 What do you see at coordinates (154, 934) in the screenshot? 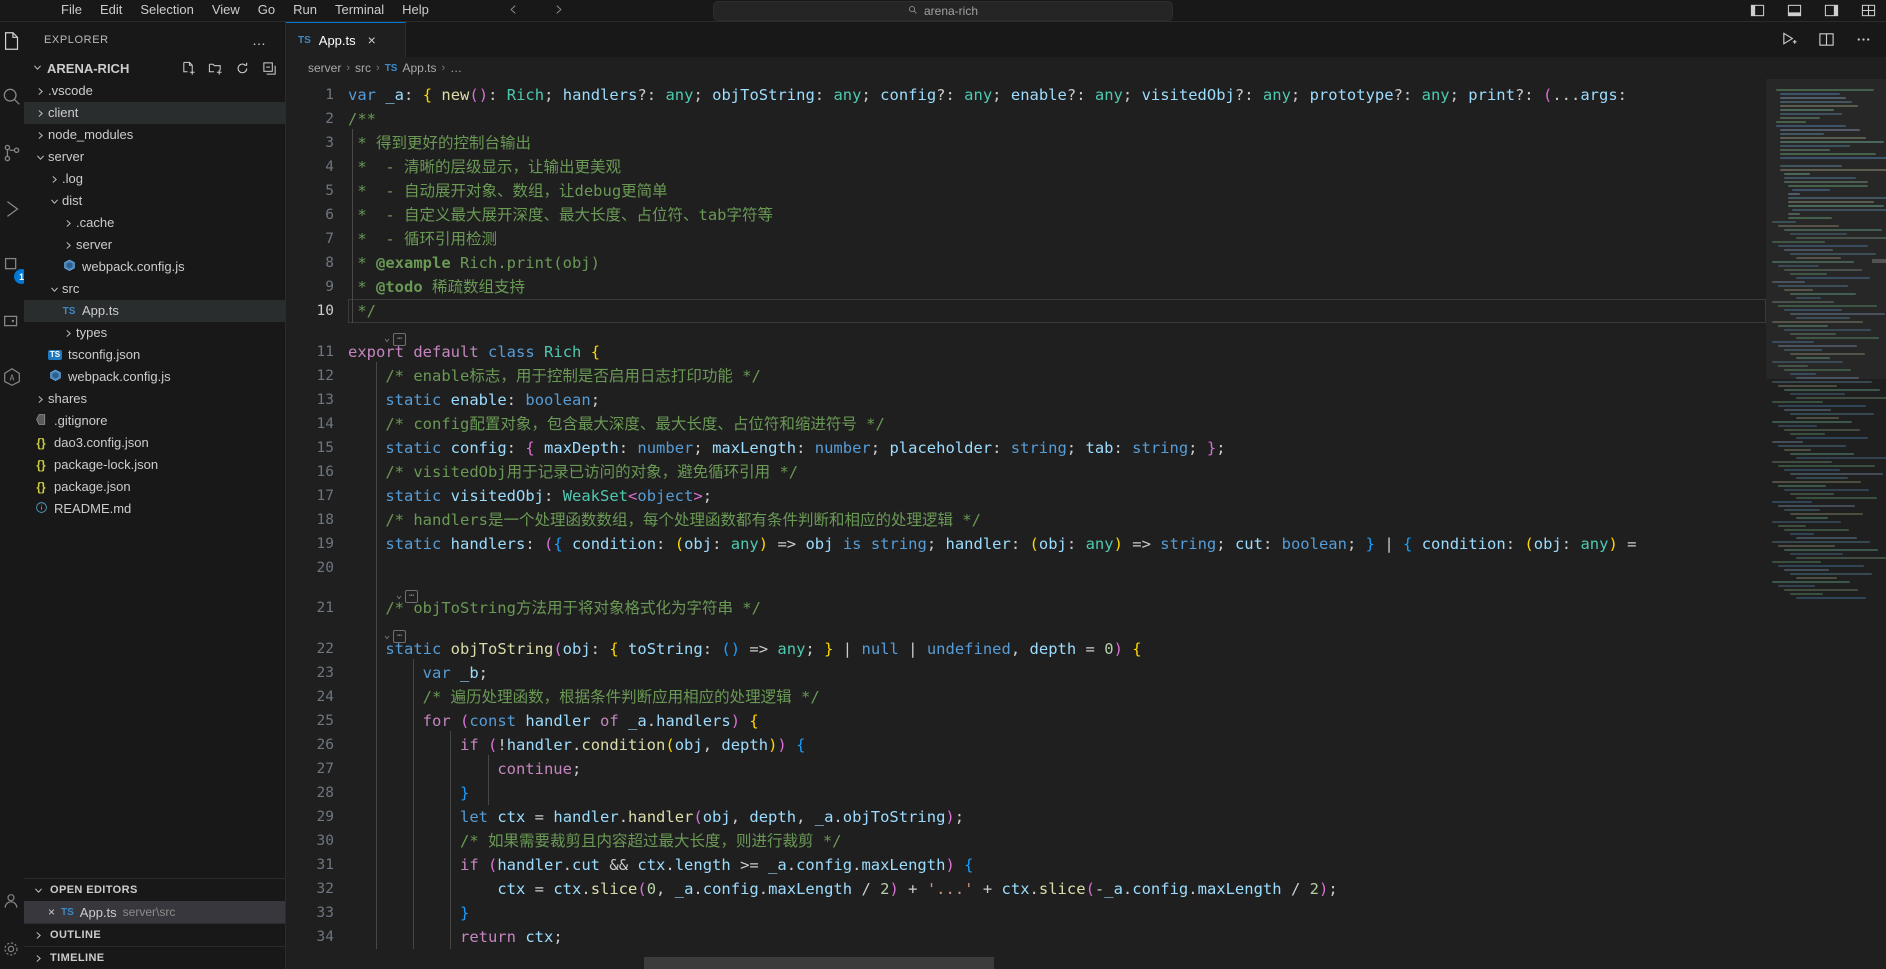
I see `panel-outline: OUTLINE` at bounding box center [154, 934].